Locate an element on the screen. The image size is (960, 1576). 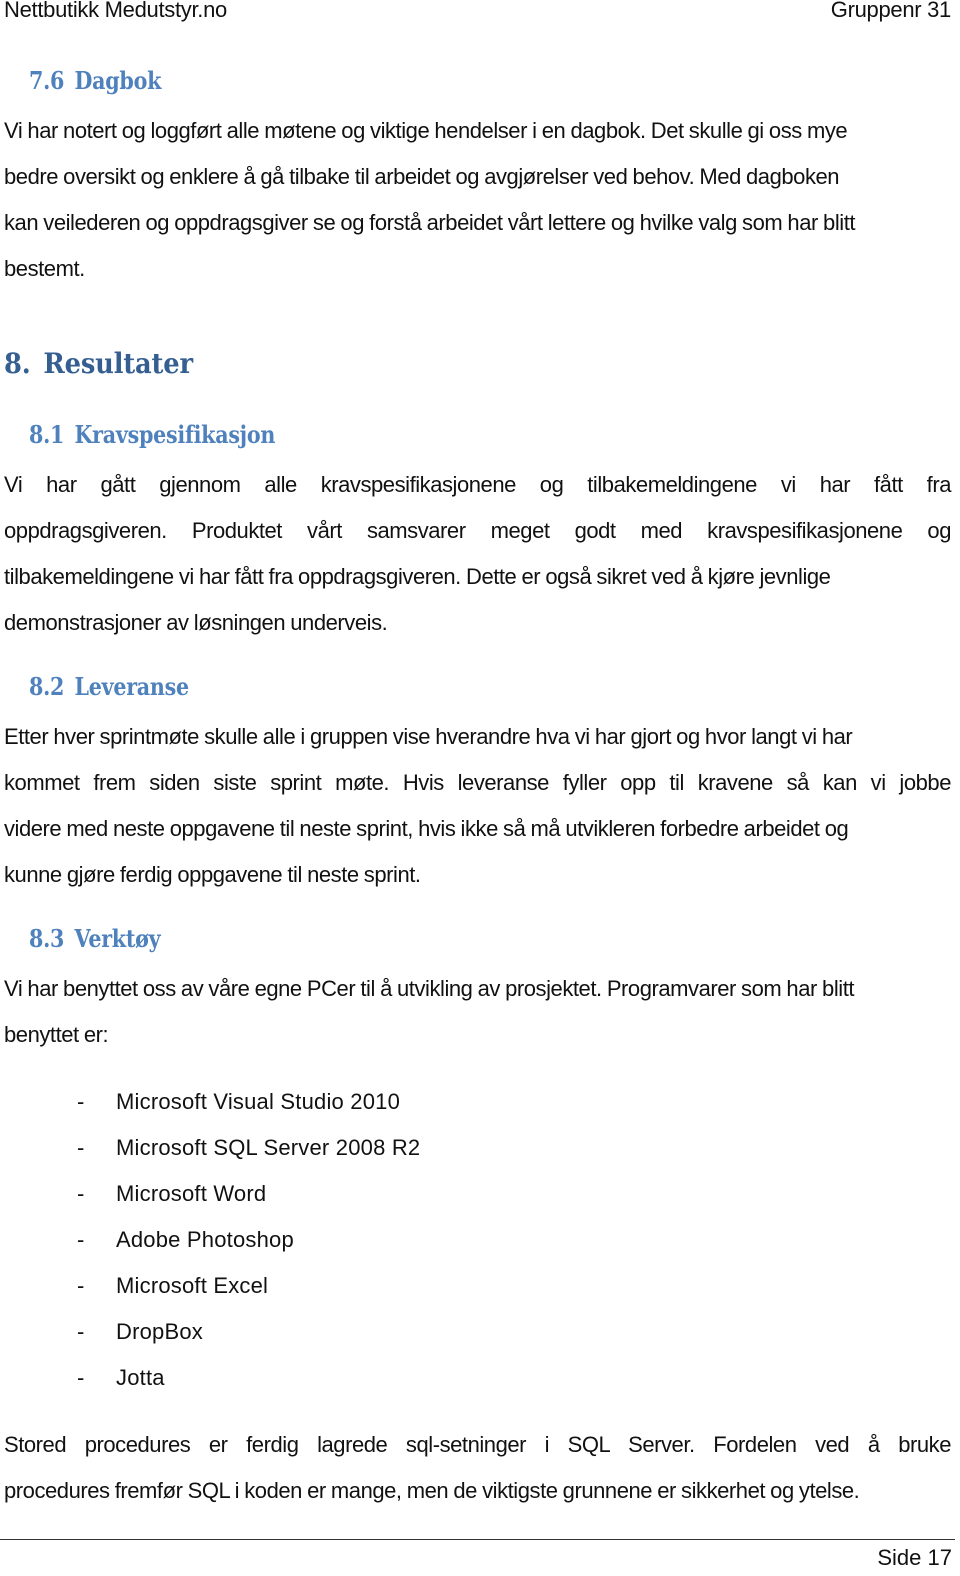
heading-text: Kravspesifikasjon is located at coordinates (175, 434).